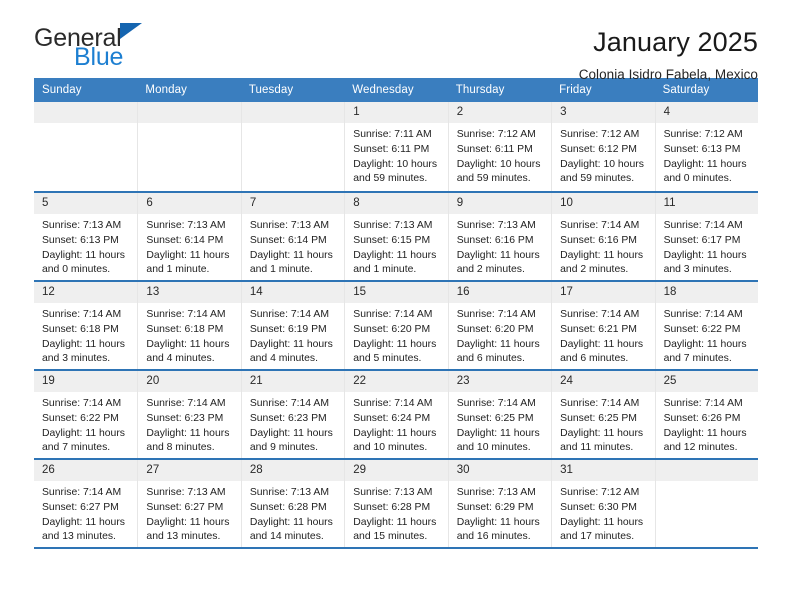 Image resolution: width=792 pixels, height=612 pixels. Describe the element at coordinates (594, 359) in the screenshot. I see `daylight-duration-line2: and 6 minutes.` at that location.